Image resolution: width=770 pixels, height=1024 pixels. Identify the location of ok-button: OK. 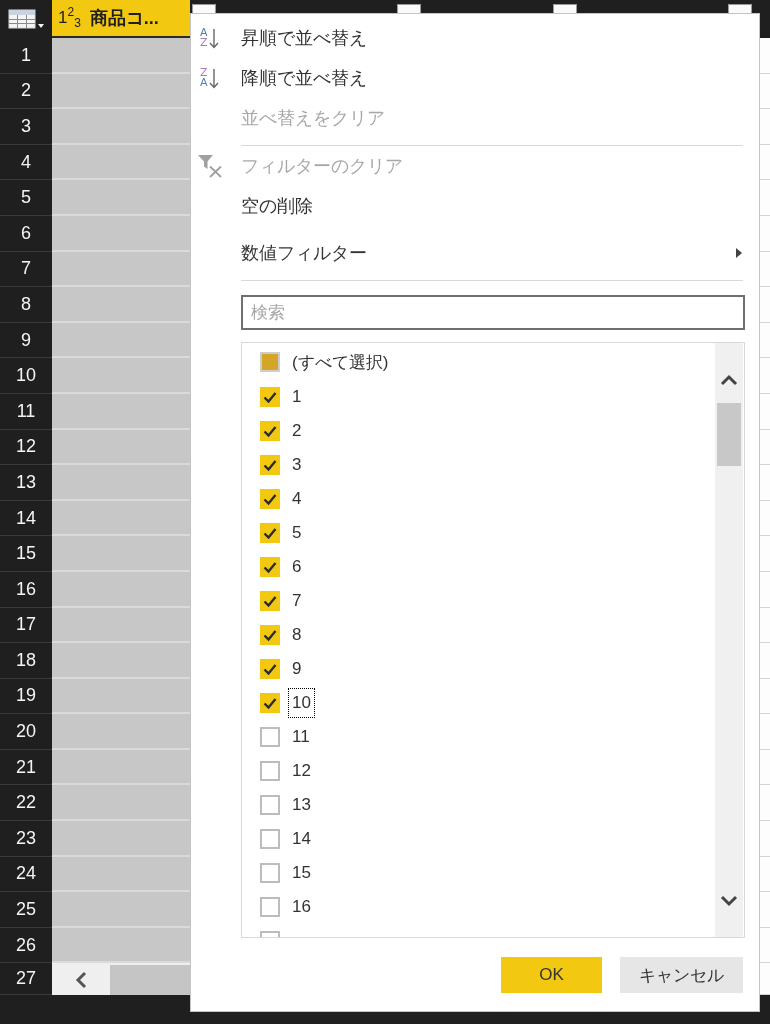
(551, 975).